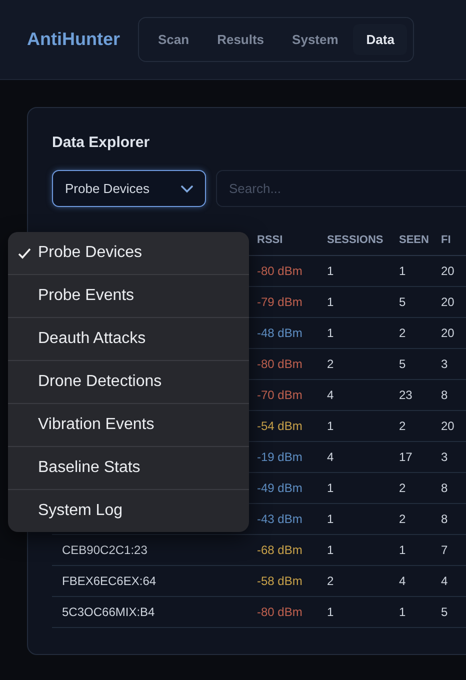 The image size is (466, 680). What do you see at coordinates (292, 240) in the screenshot?
I see `column-header: RSSI` at bounding box center [292, 240].